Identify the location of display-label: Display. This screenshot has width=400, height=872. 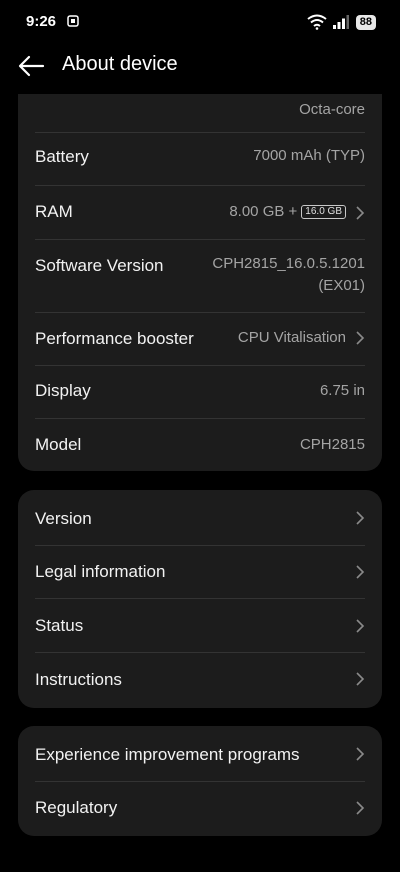
(63, 390).